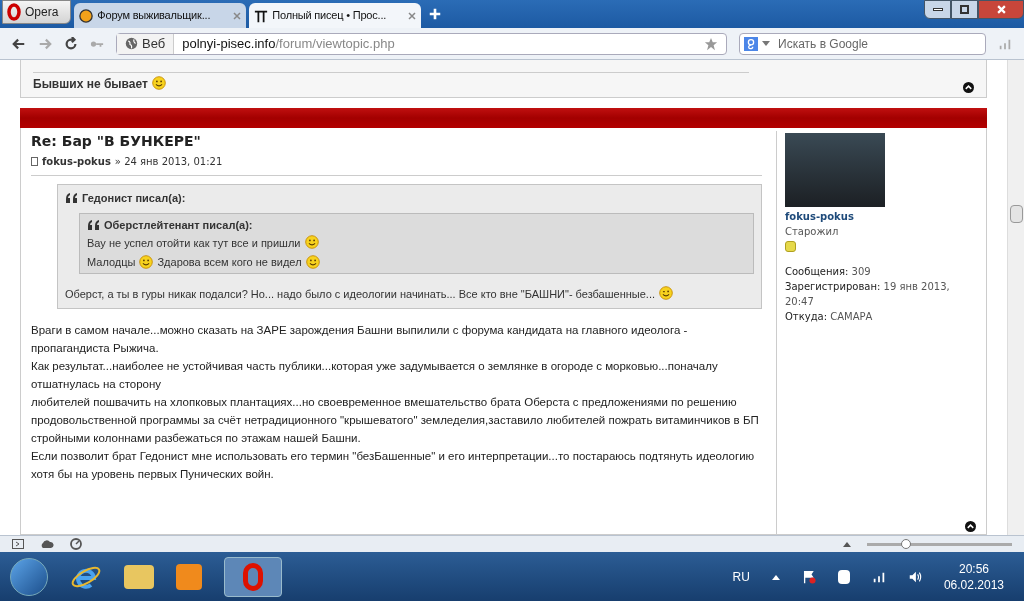 Image resolution: width=1024 pixels, height=601 pixels. What do you see at coordinates (973, 584) in the screenshot?
I see `clock-date: 06.02.2013` at bounding box center [973, 584].